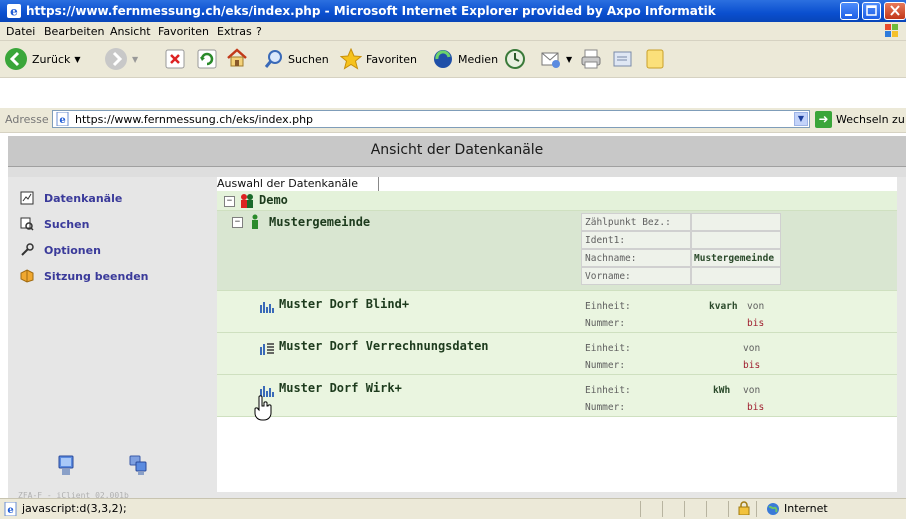 Image resolution: width=906 pixels, height=519 pixels. I want to click on go-button: Wechseln zu, so click(870, 119).